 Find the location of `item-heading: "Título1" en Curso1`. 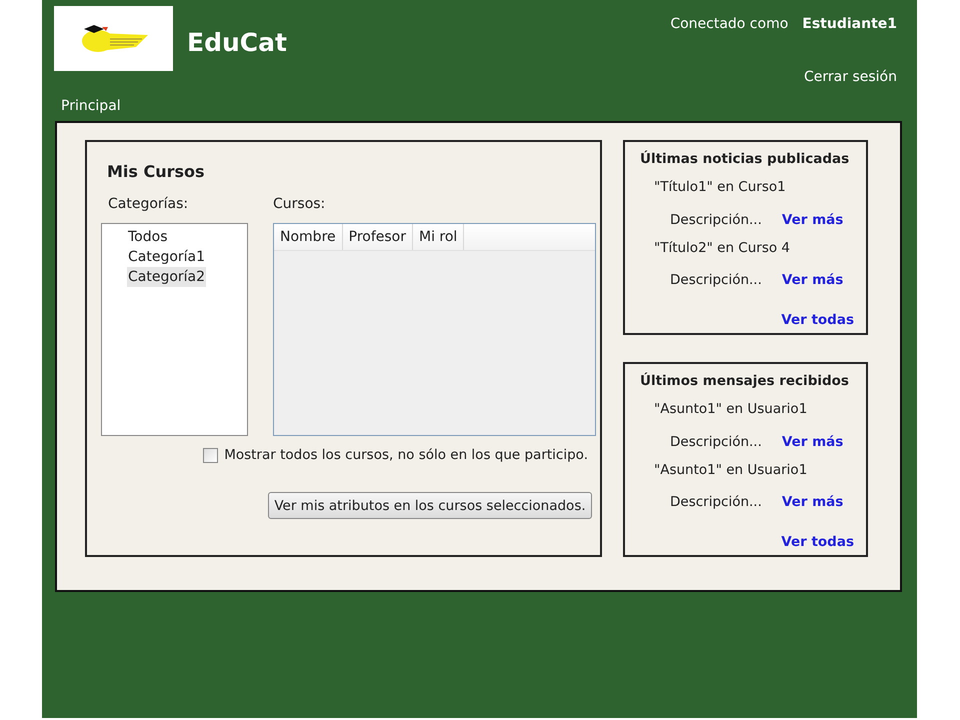

item-heading: "Título1" en Curso1 is located at coordinates (720, 188).